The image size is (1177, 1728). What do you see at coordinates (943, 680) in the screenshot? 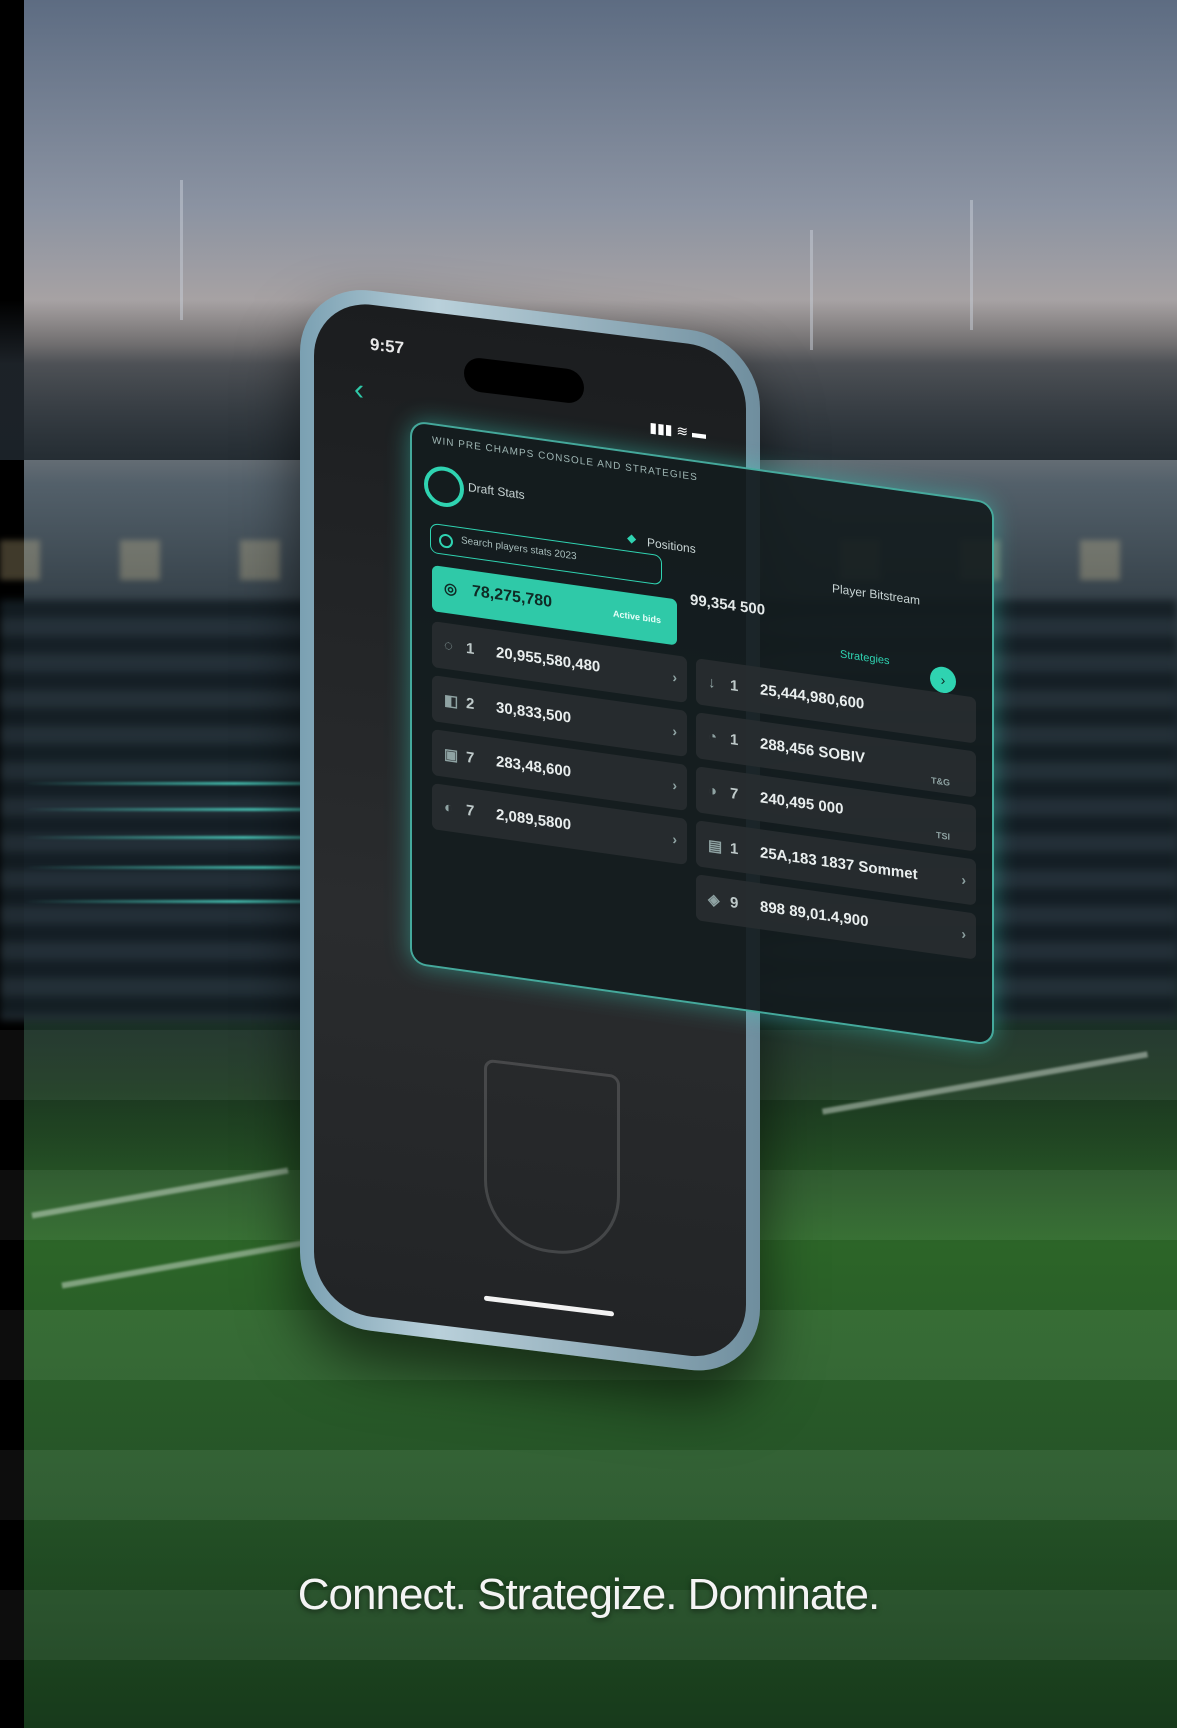
I see `next-button: ›` at bounding box center [943, 680].